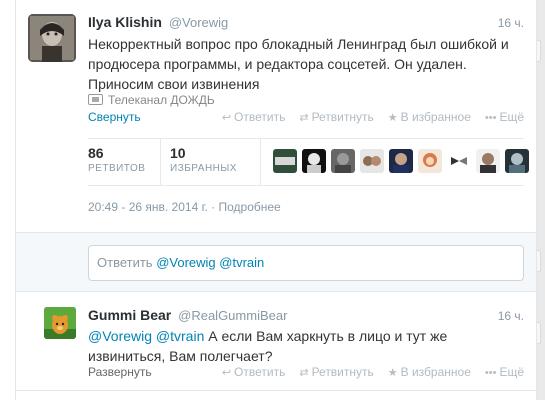 This screenshot has width=545, height=400. I want to click on tv-icon, so click(95, 99).